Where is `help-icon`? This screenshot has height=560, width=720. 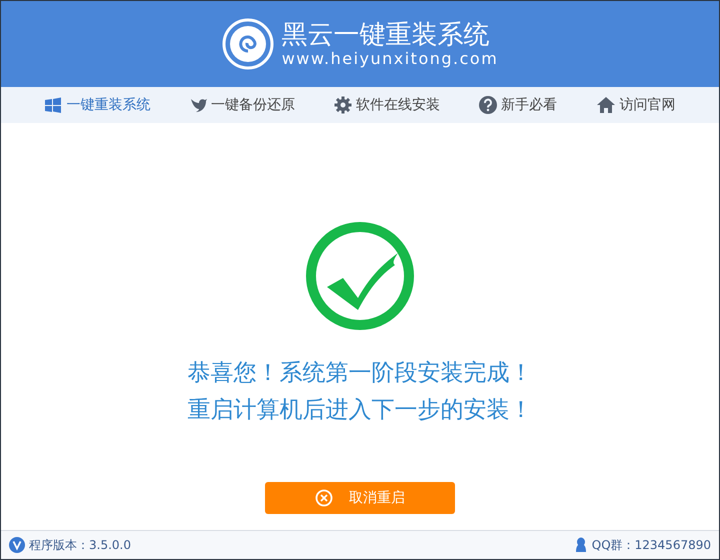 help-icon is located at coordinates (487, 105).